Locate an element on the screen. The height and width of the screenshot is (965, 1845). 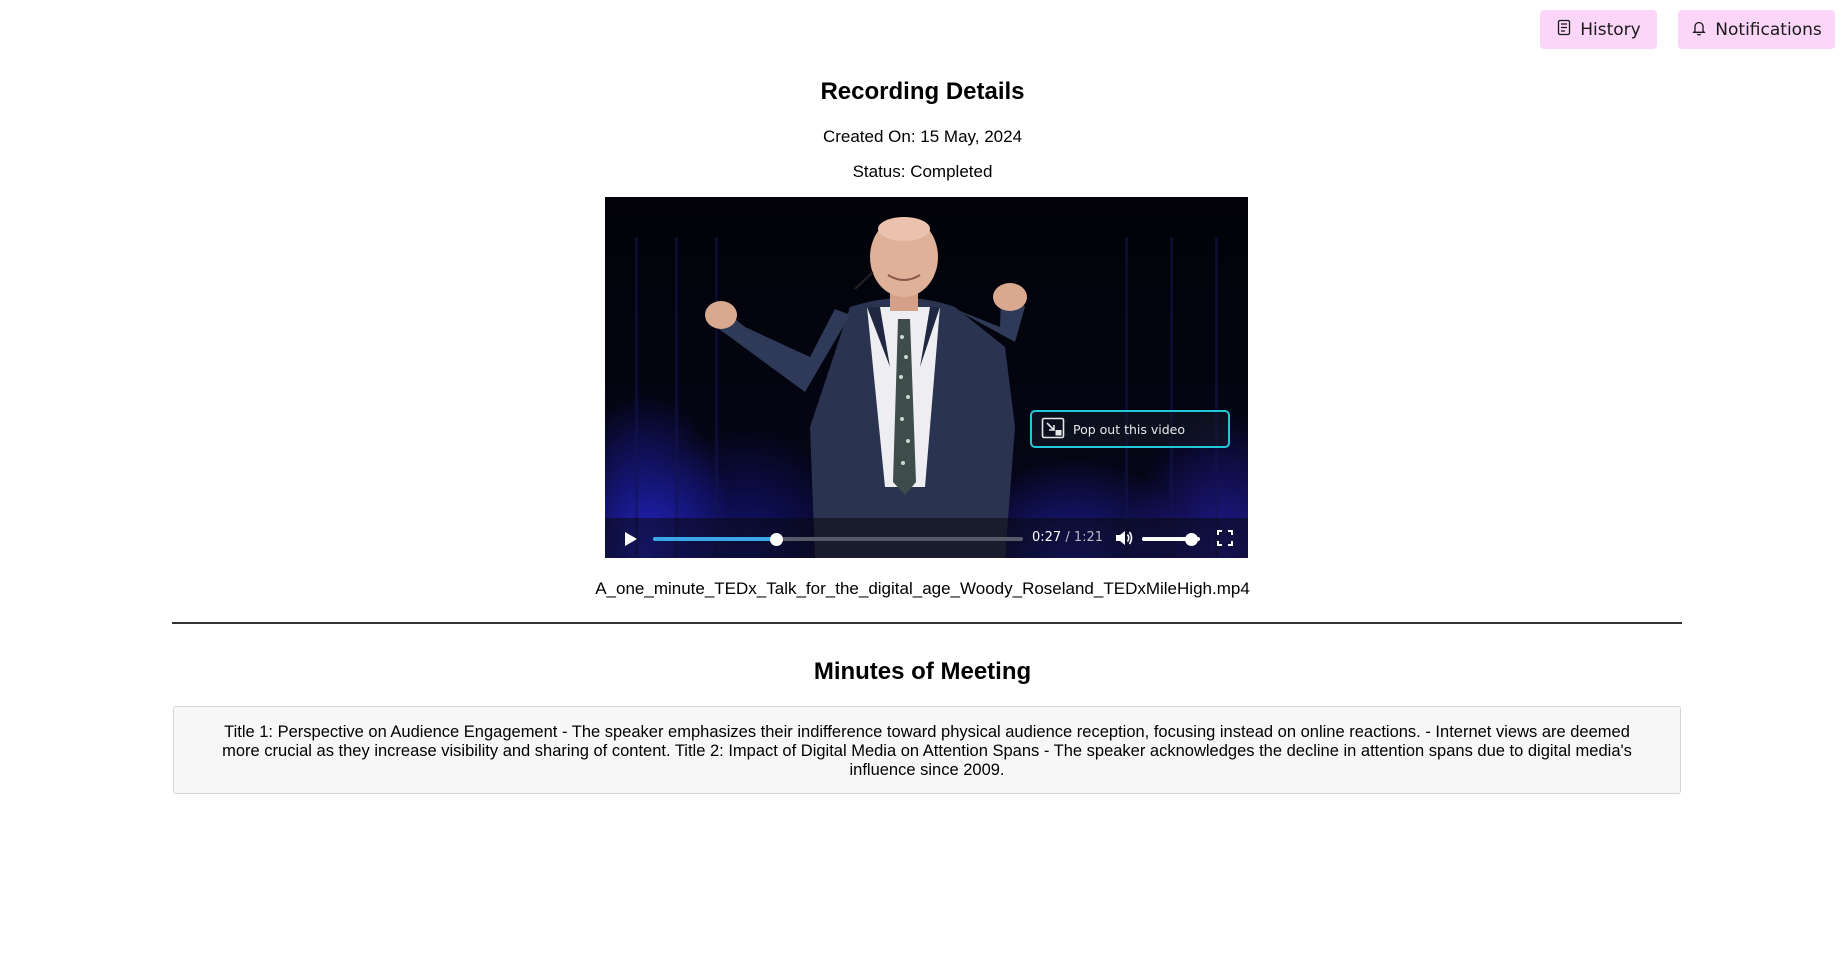
popout-video-button: Pop out this video is located at coordinates (1130, 429).